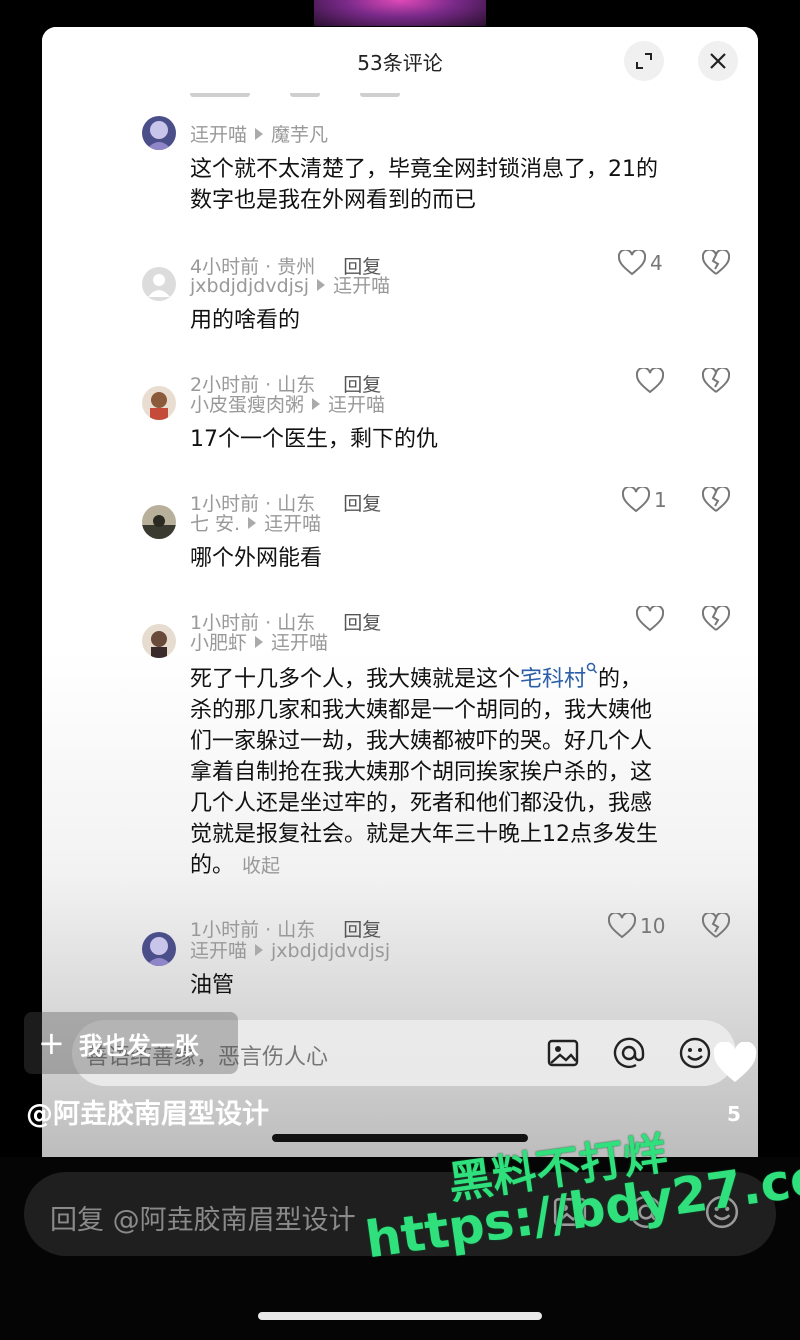  I want to click on like-count: 1, so click(660, 500).